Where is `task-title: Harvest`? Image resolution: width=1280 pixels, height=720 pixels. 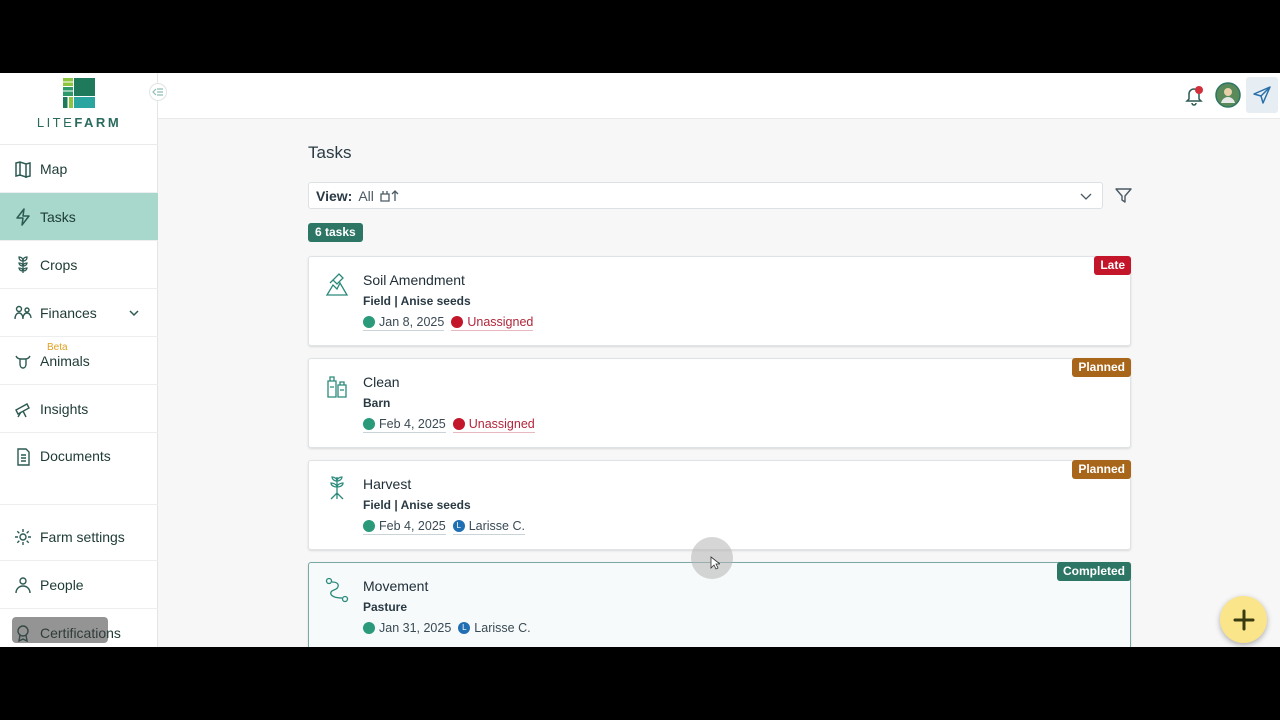 task-title: Harvest is located at coordinates (387, 484).